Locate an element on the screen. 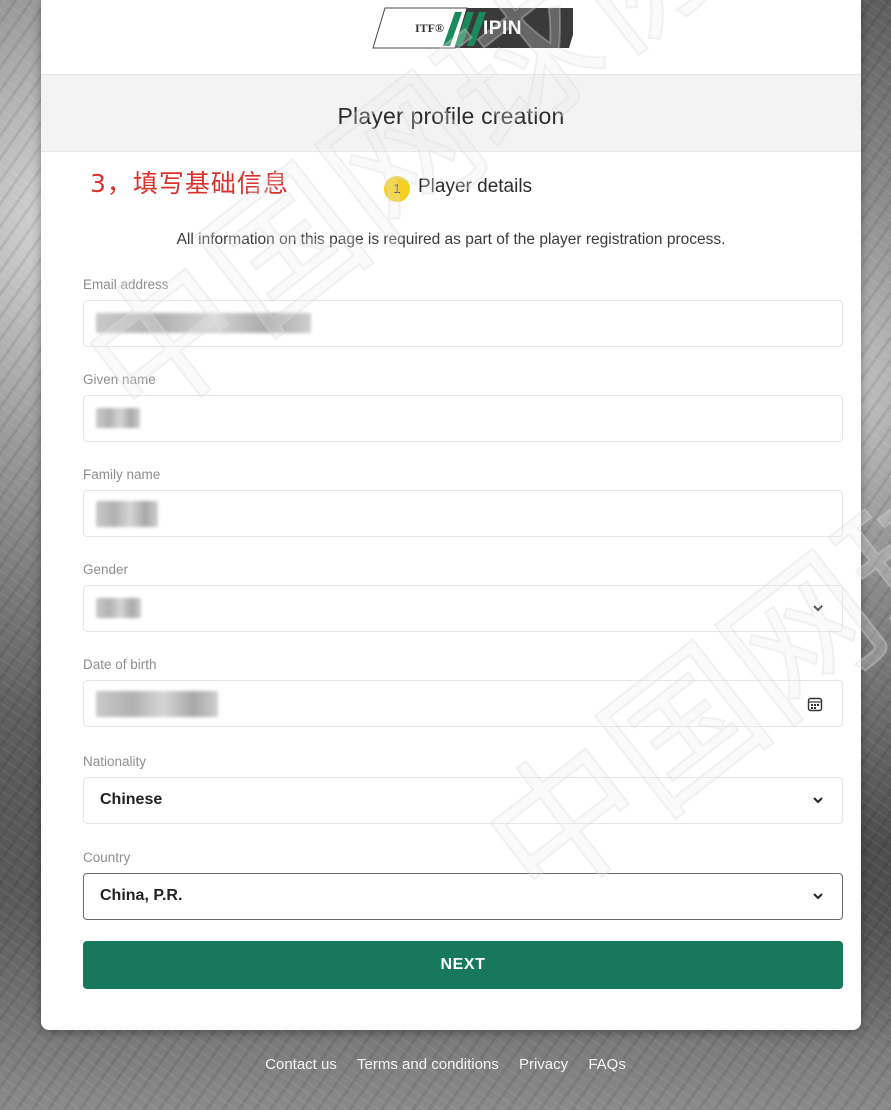 This screenshot has width=891, height=1110. ipin-logo: ITF® IPIN is located at coordinates (468, 28).